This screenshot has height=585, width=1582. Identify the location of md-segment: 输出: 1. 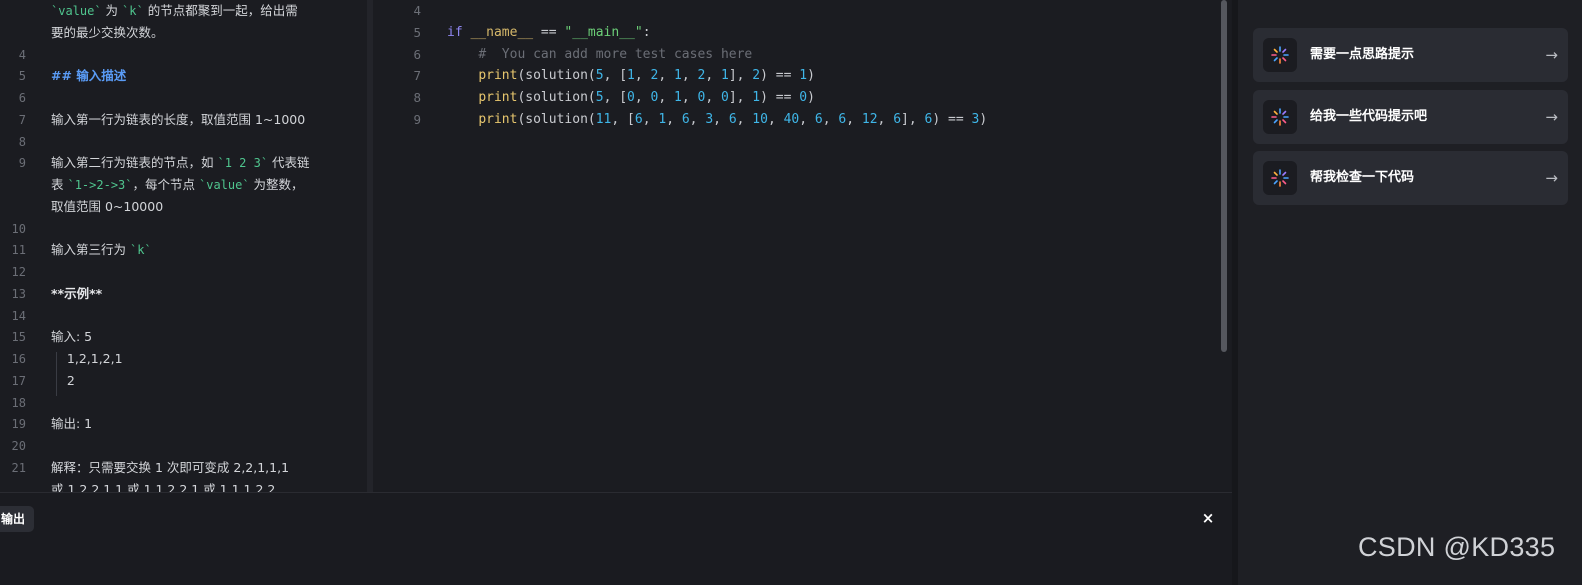
(72, 424).